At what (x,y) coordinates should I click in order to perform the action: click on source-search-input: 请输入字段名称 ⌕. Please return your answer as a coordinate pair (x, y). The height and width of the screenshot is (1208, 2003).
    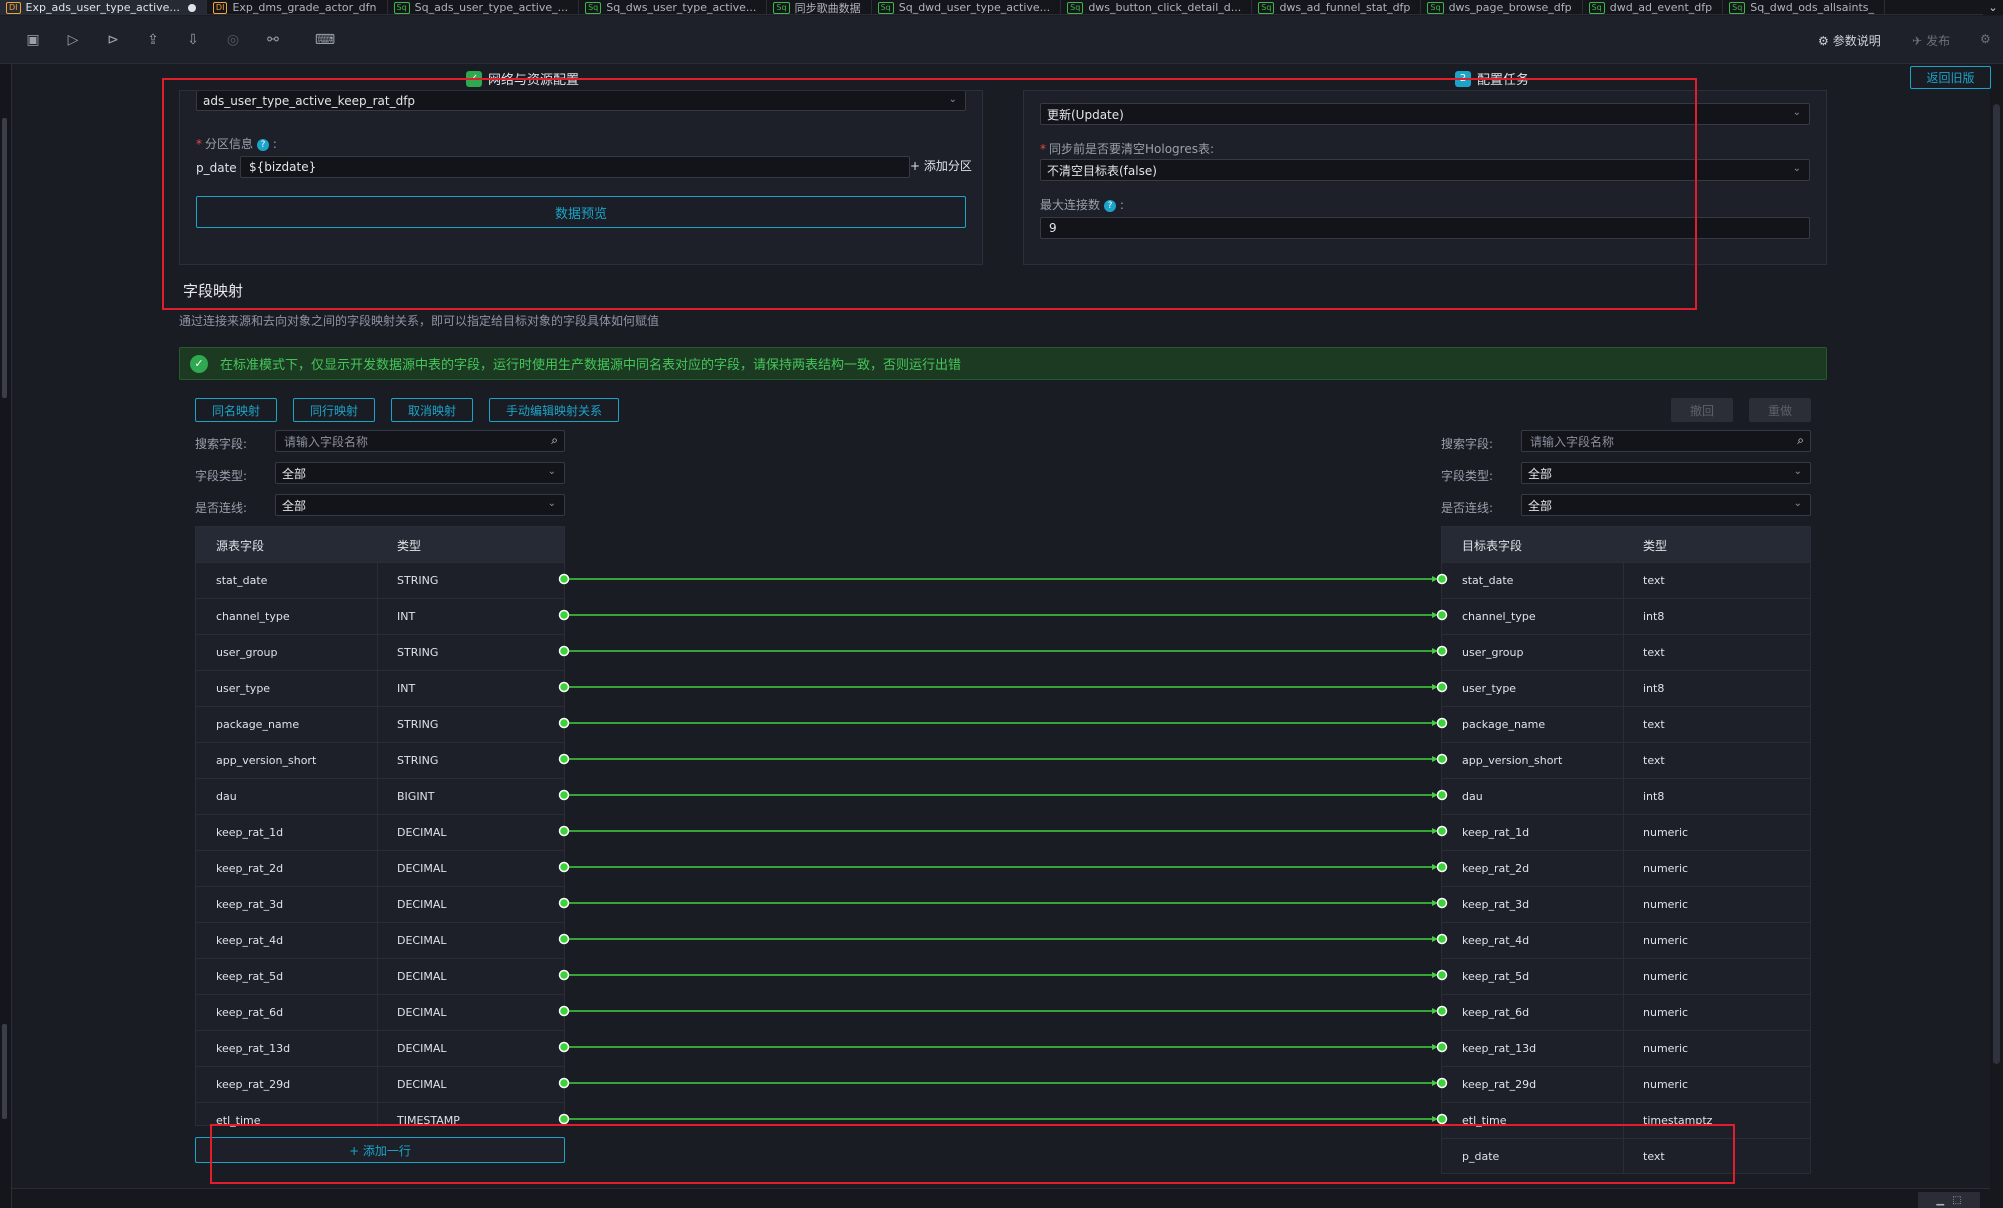
    Looking at the image, I should click on (420, 441).